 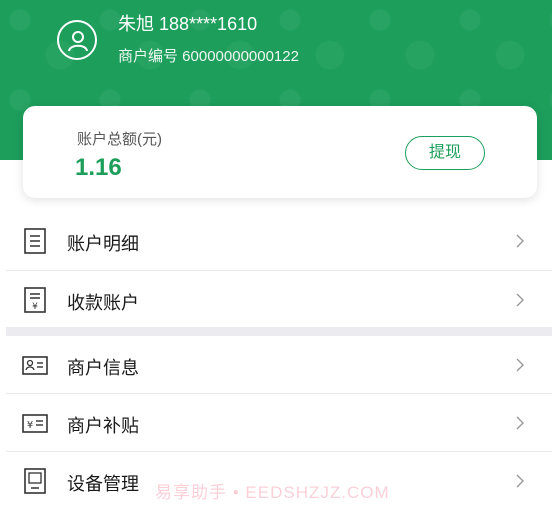 What do you see at coordinates (272, 492) in the screenshot?
I see `watermark: 易享助手 • EEDSHZJZ.COM` at bounding box center [272, 492].